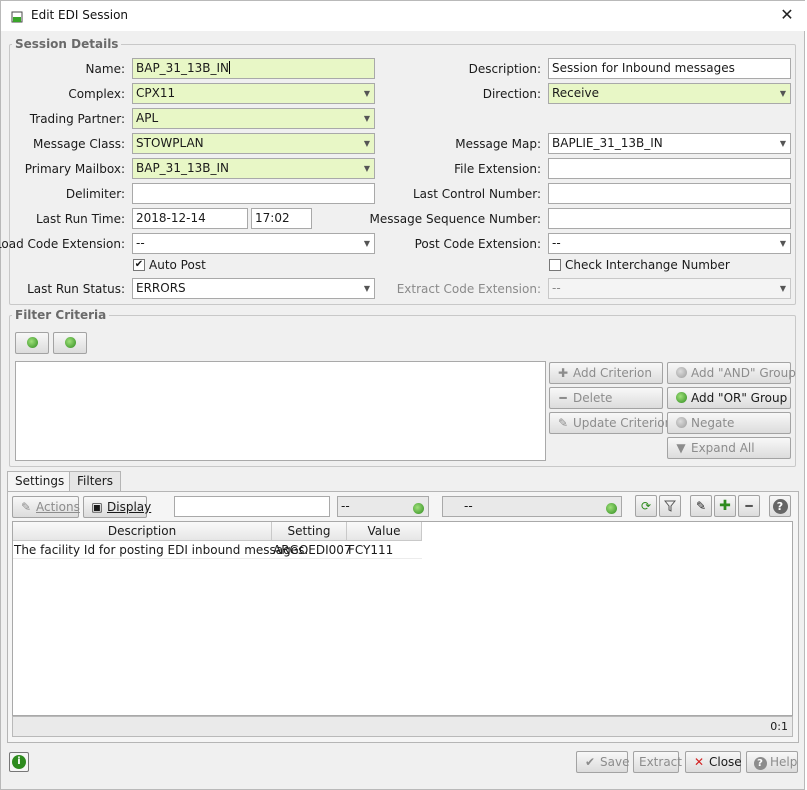 The image size is (807, 790). Describe the element at coordinates (610, 423) in the screenshot. I see `update-criterion-button: ✎ Update Criterion` at that location.